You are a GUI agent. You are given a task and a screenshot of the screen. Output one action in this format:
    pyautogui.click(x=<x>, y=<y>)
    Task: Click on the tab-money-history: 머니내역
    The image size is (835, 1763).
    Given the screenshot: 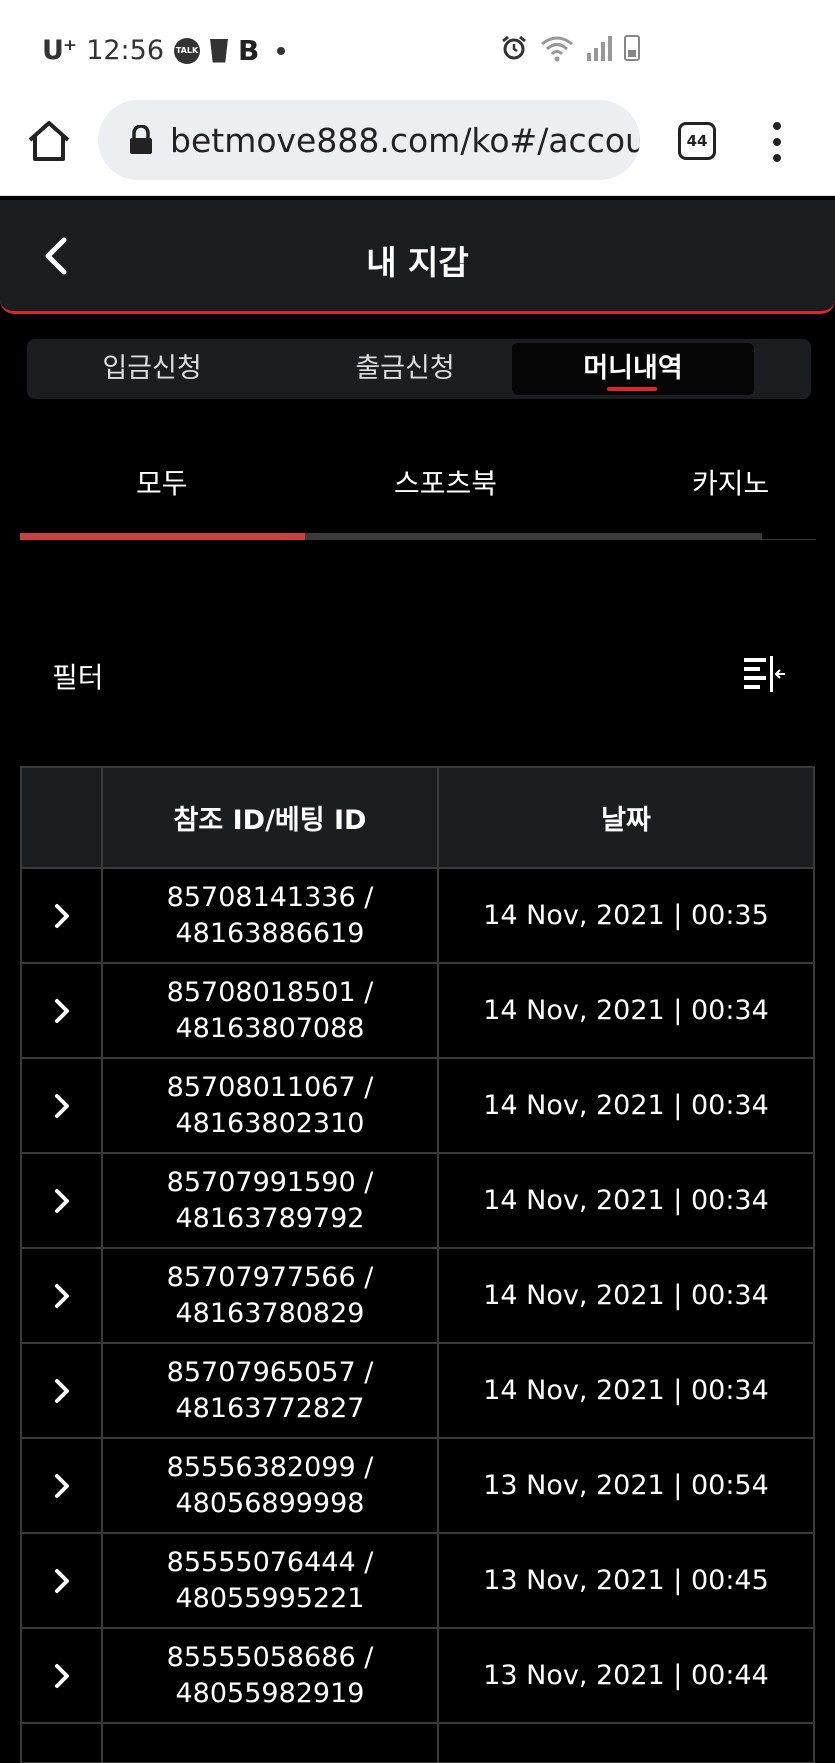 What is the action you would take?
    pyautogui.click(x=633, y=369)
    